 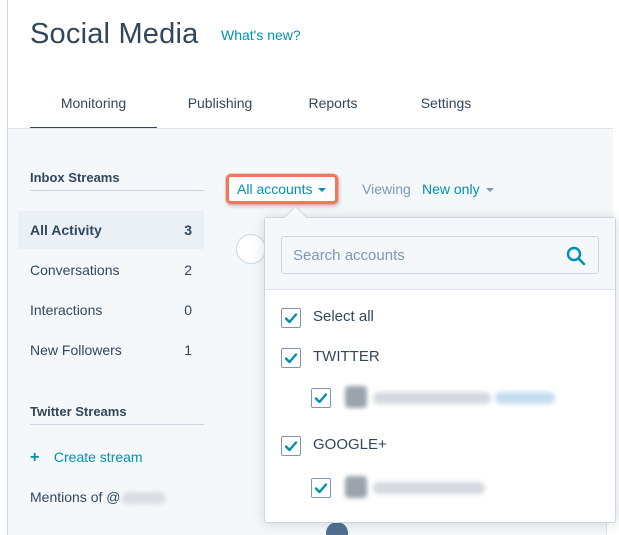 I want to click on tab-bar: Monitoring Publishing Reports Settings, so click(x=321, y=105).